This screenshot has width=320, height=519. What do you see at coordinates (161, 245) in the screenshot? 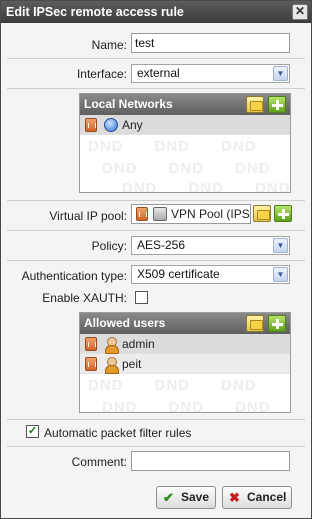
I see `policy-value: AES-256` at bounding box center [161, 245].